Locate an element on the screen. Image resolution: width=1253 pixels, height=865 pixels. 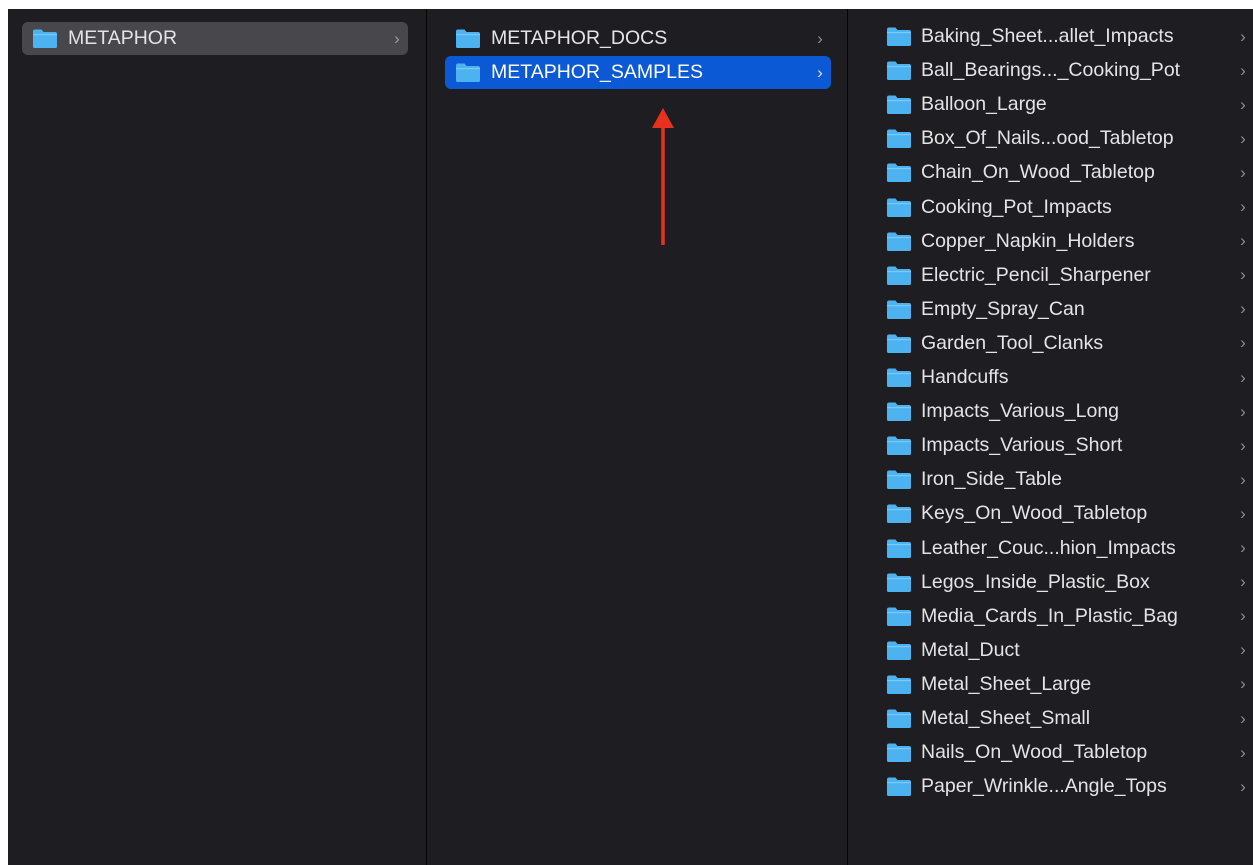
folder-name: Media_Cards_In_Plastic_Bag is located at coordinates (1049, 615).